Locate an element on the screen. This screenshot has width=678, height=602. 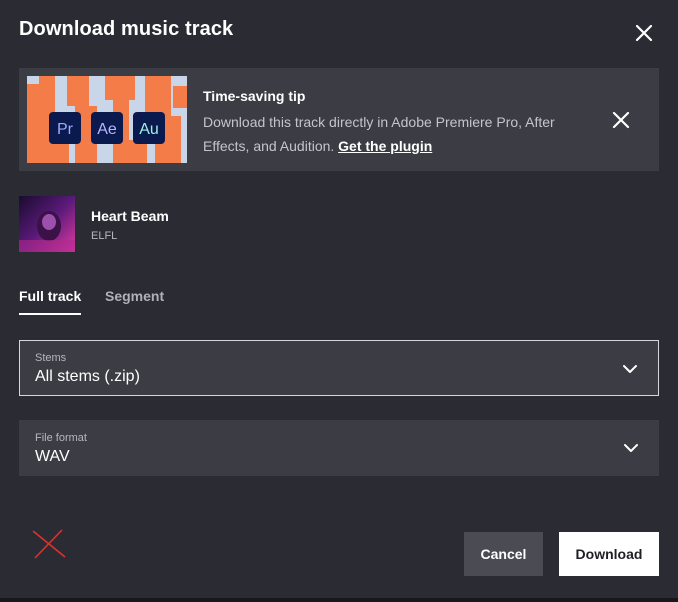
download-button: Download is located at coordinates (609, 554).